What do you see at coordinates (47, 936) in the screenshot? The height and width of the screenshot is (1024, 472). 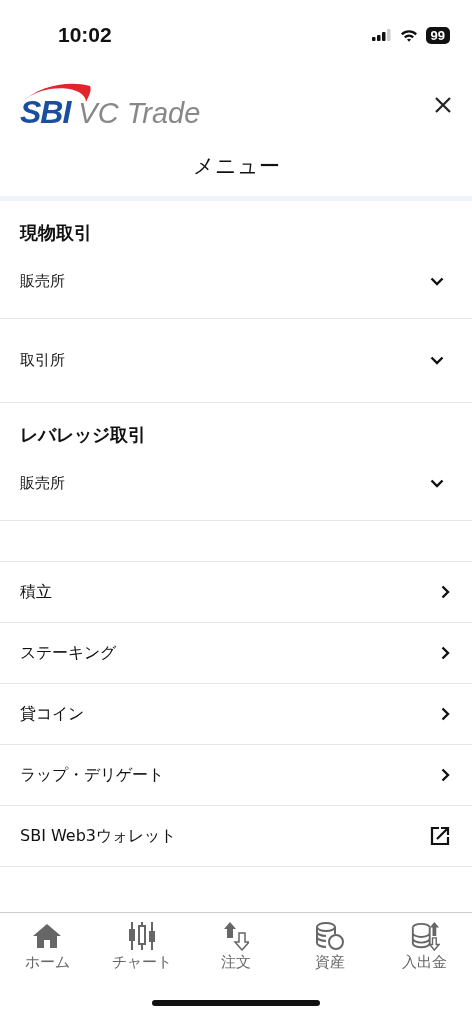 I see `home-icon` at bounding box center [47, 936].